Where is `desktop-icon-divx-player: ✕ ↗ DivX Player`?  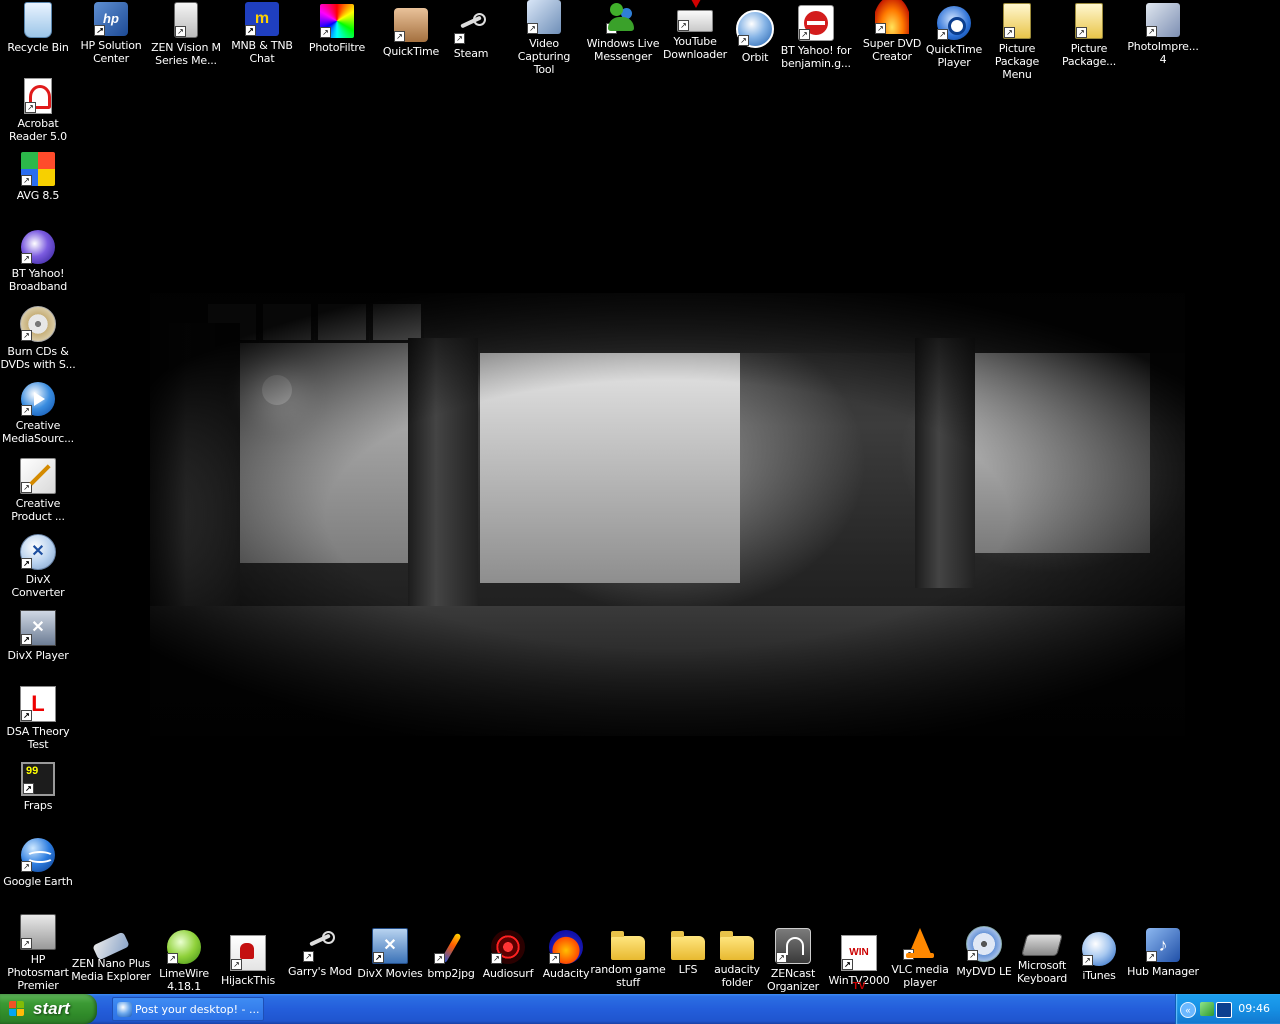 desktop-icon-divx-player: ✕ ↗ DivX Player is located at coordinates (38, 636).